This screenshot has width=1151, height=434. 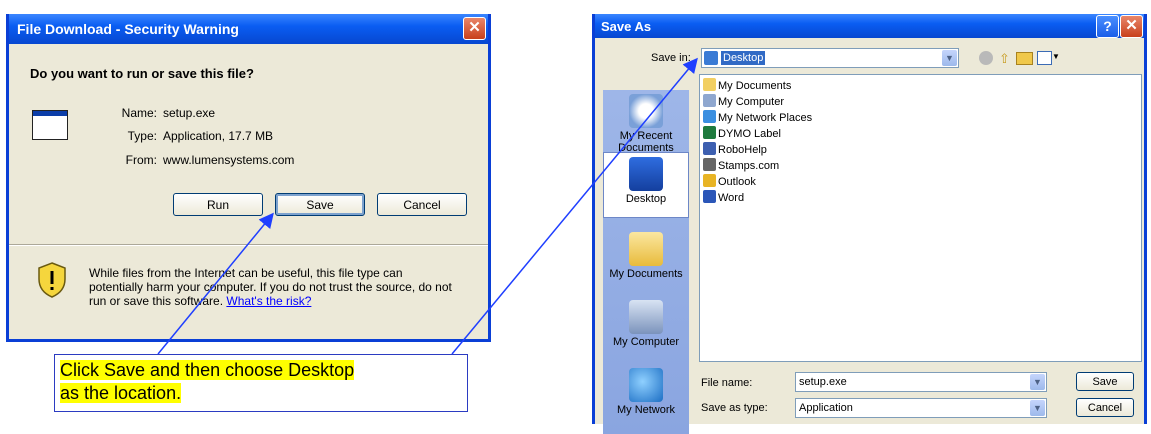 What do you see at coordinates (215, 283) in the screenshot?
I see `arrow-to-save` at bounding box center [215, 283].